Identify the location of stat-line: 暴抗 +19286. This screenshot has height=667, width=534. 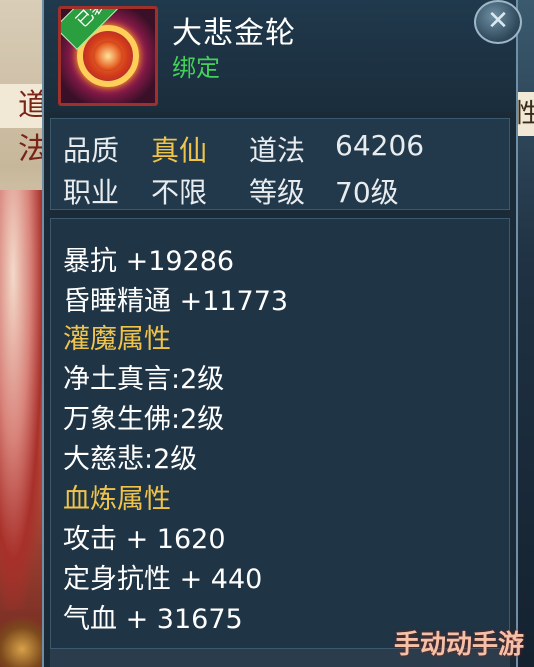
(149, 261).